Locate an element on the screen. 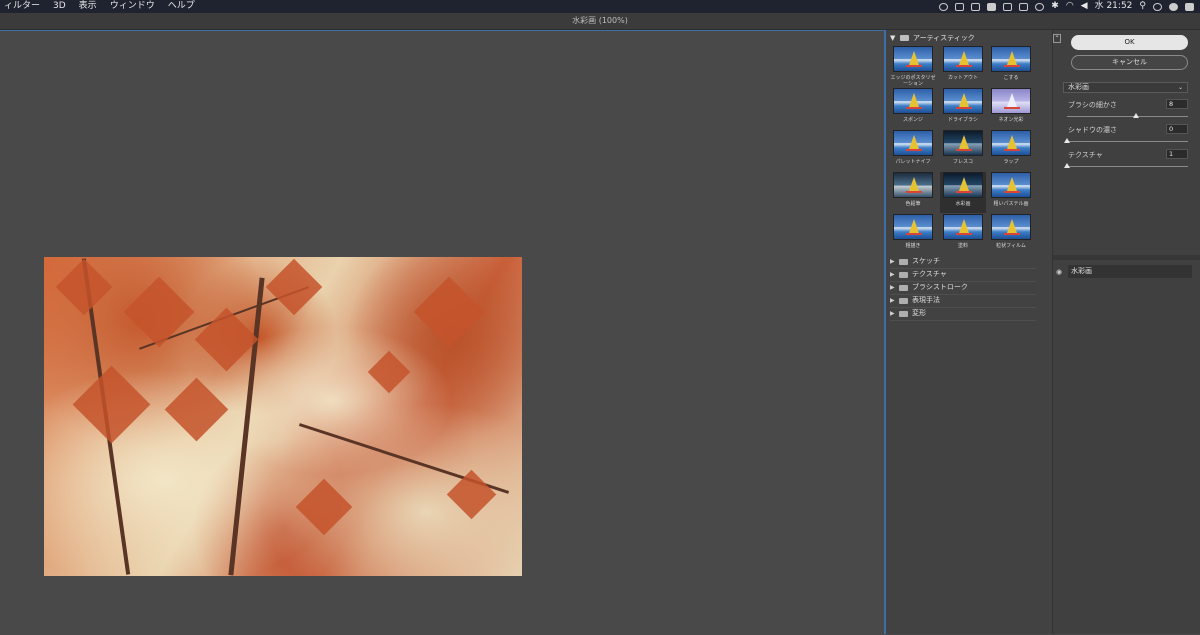 The image size is (1200, 635). mac-menu-bar: ィルター 3D 表示 ウィンドウ ヘルプ ✱ ◠ ◀ 水 21:52 ⚲ is located at coordinates (600, 6).